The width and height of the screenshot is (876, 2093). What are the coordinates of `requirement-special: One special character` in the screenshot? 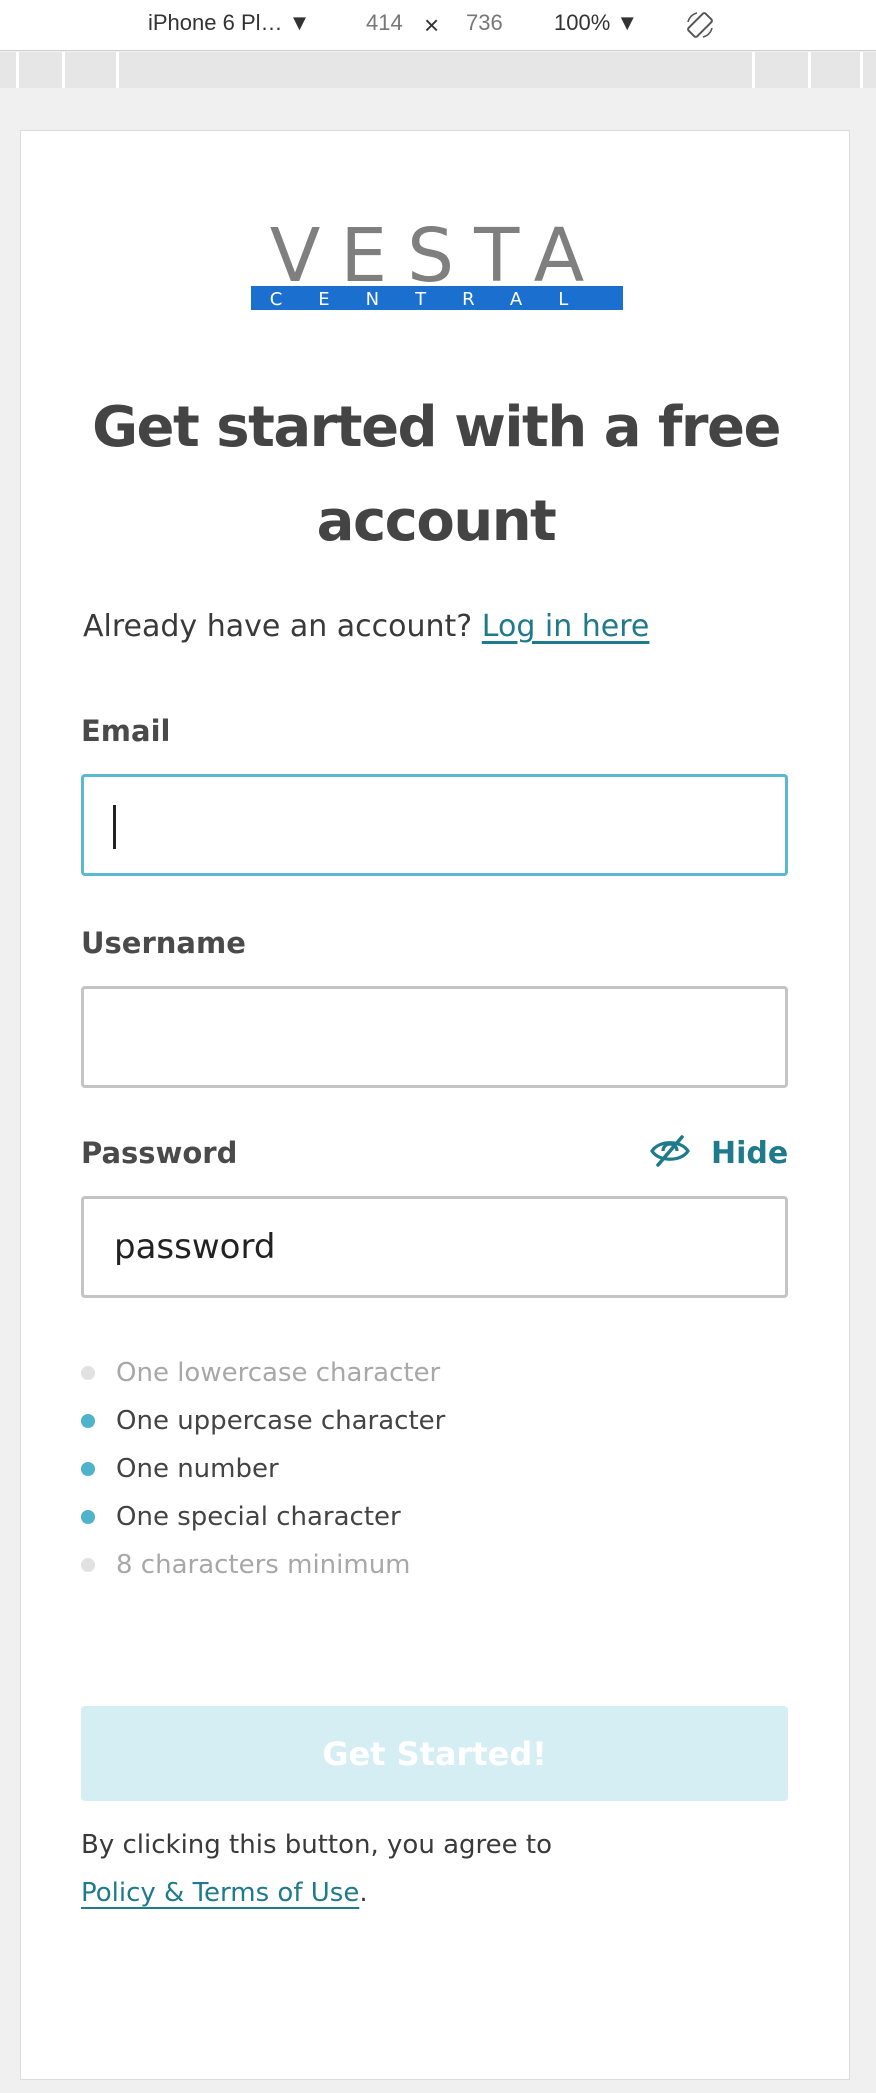 It's located at (263, 1517).